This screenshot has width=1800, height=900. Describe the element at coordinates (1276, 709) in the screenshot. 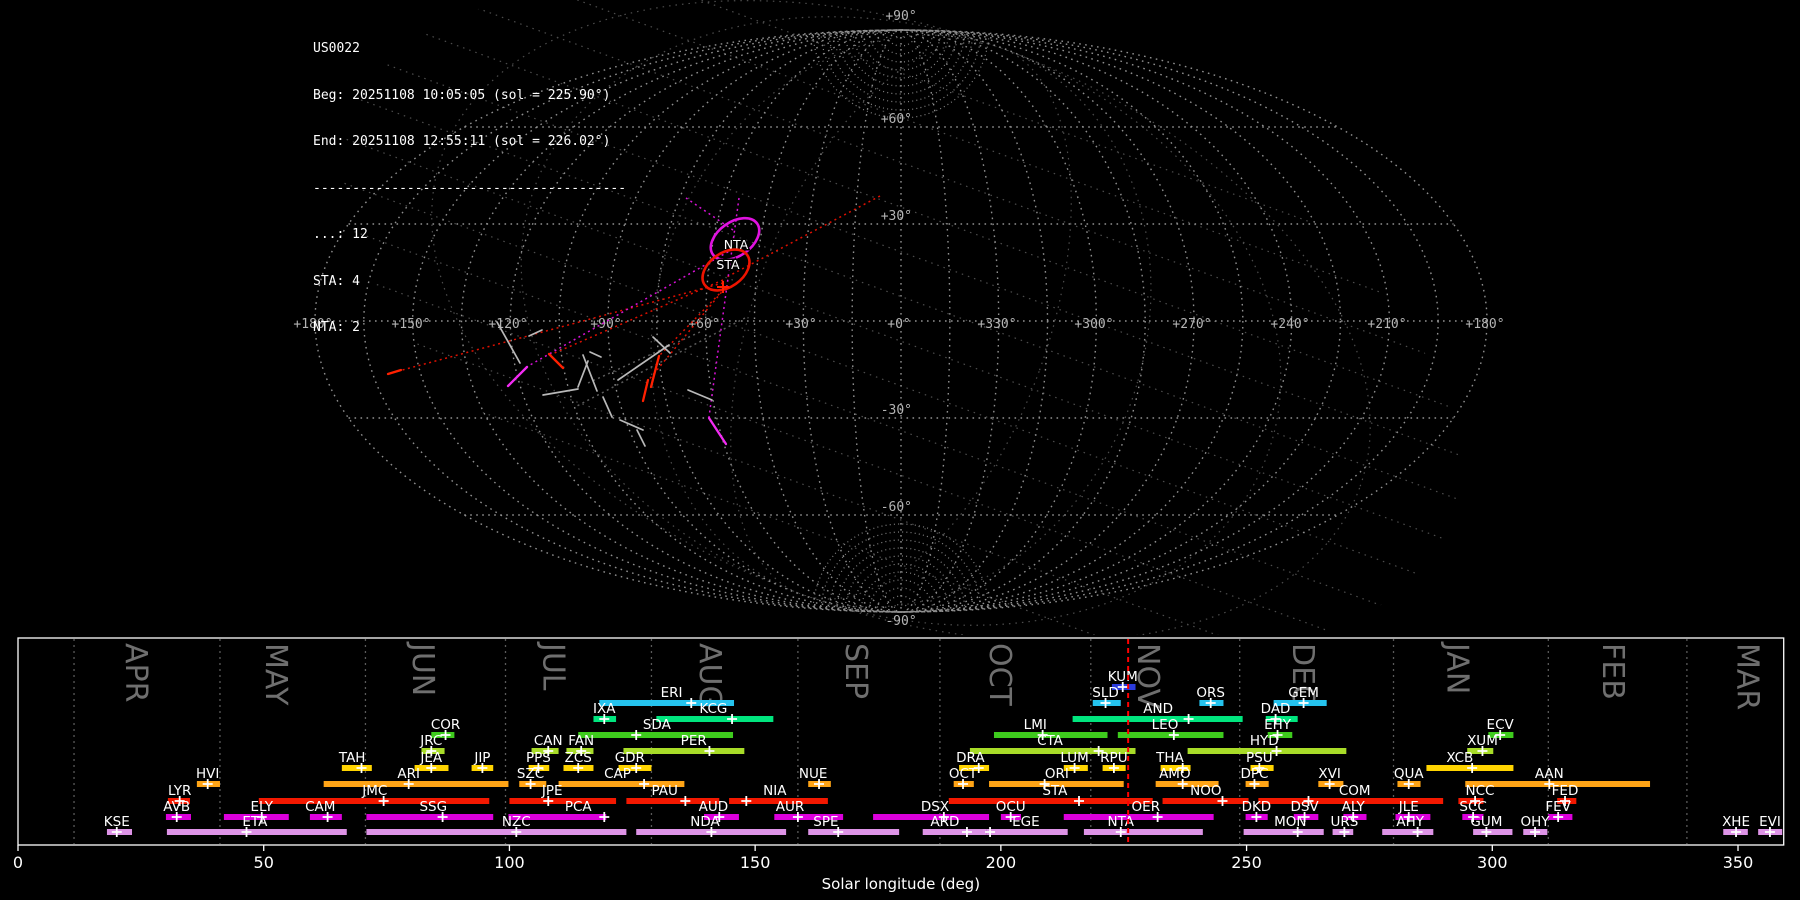

I see `shower-label-DAD: DAD` at that location.